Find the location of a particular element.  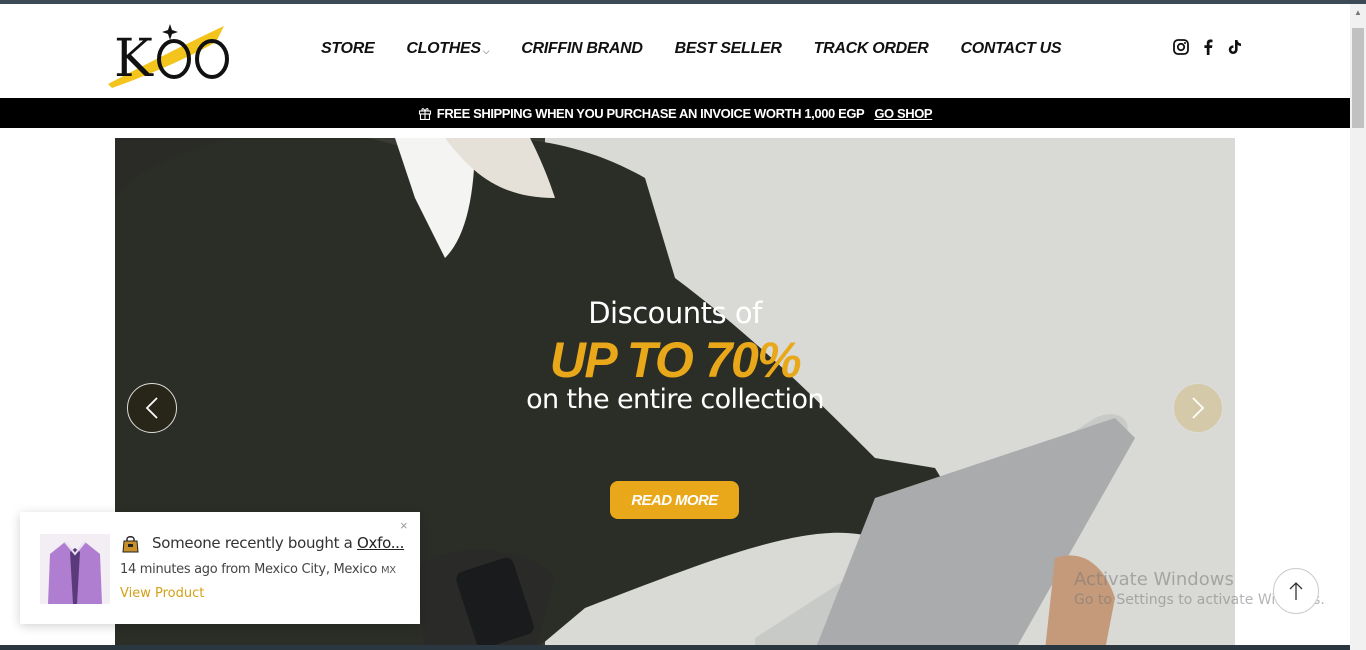

popup-time-location-text: 14 minutes ago from Mexico City, Mexico is located at coordinates (249, 569).